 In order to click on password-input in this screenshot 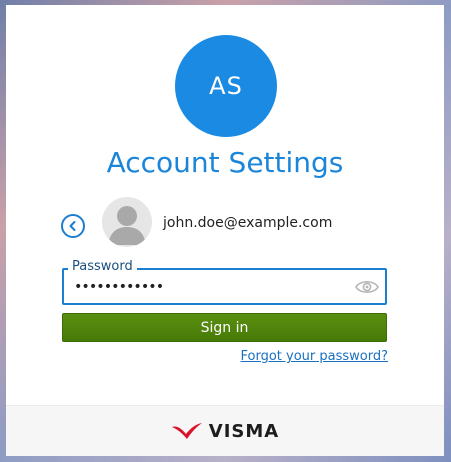, I will do `click(209, 287)`.